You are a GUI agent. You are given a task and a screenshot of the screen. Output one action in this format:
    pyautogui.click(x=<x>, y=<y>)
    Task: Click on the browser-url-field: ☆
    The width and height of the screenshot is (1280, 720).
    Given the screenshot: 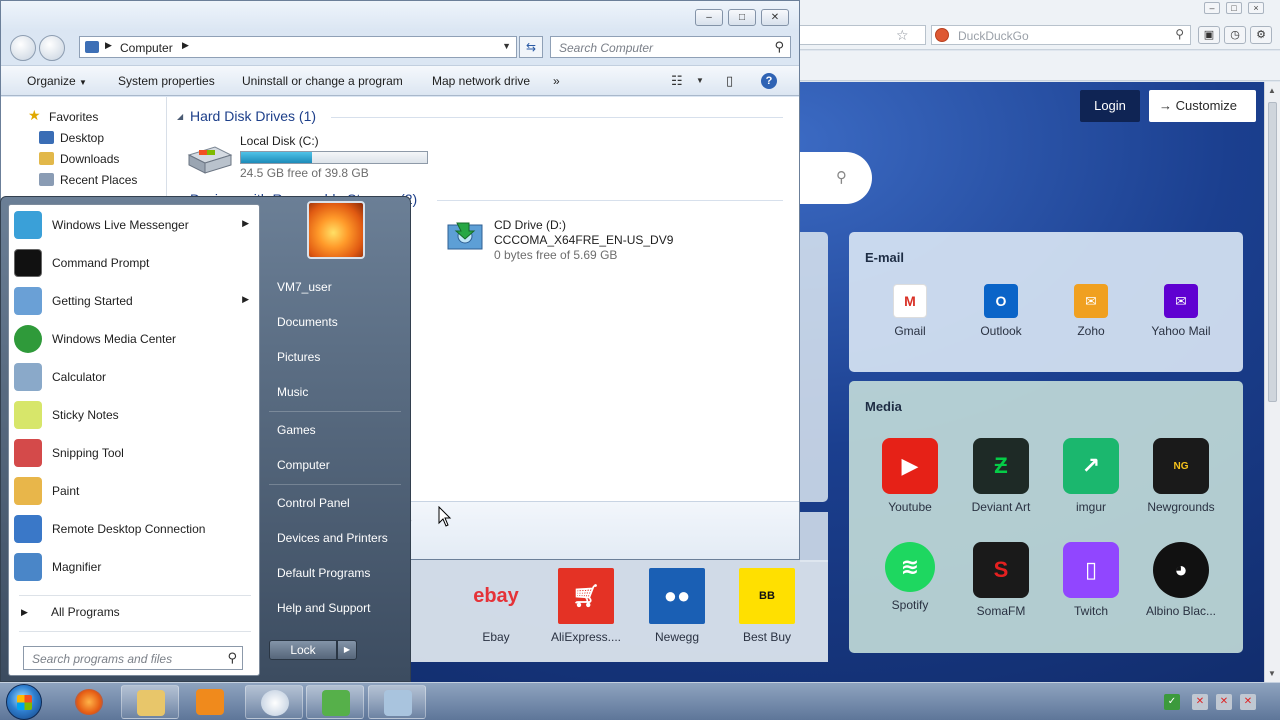 What is the action you would take?
    pyautogui.click(x=862, y=35)
    